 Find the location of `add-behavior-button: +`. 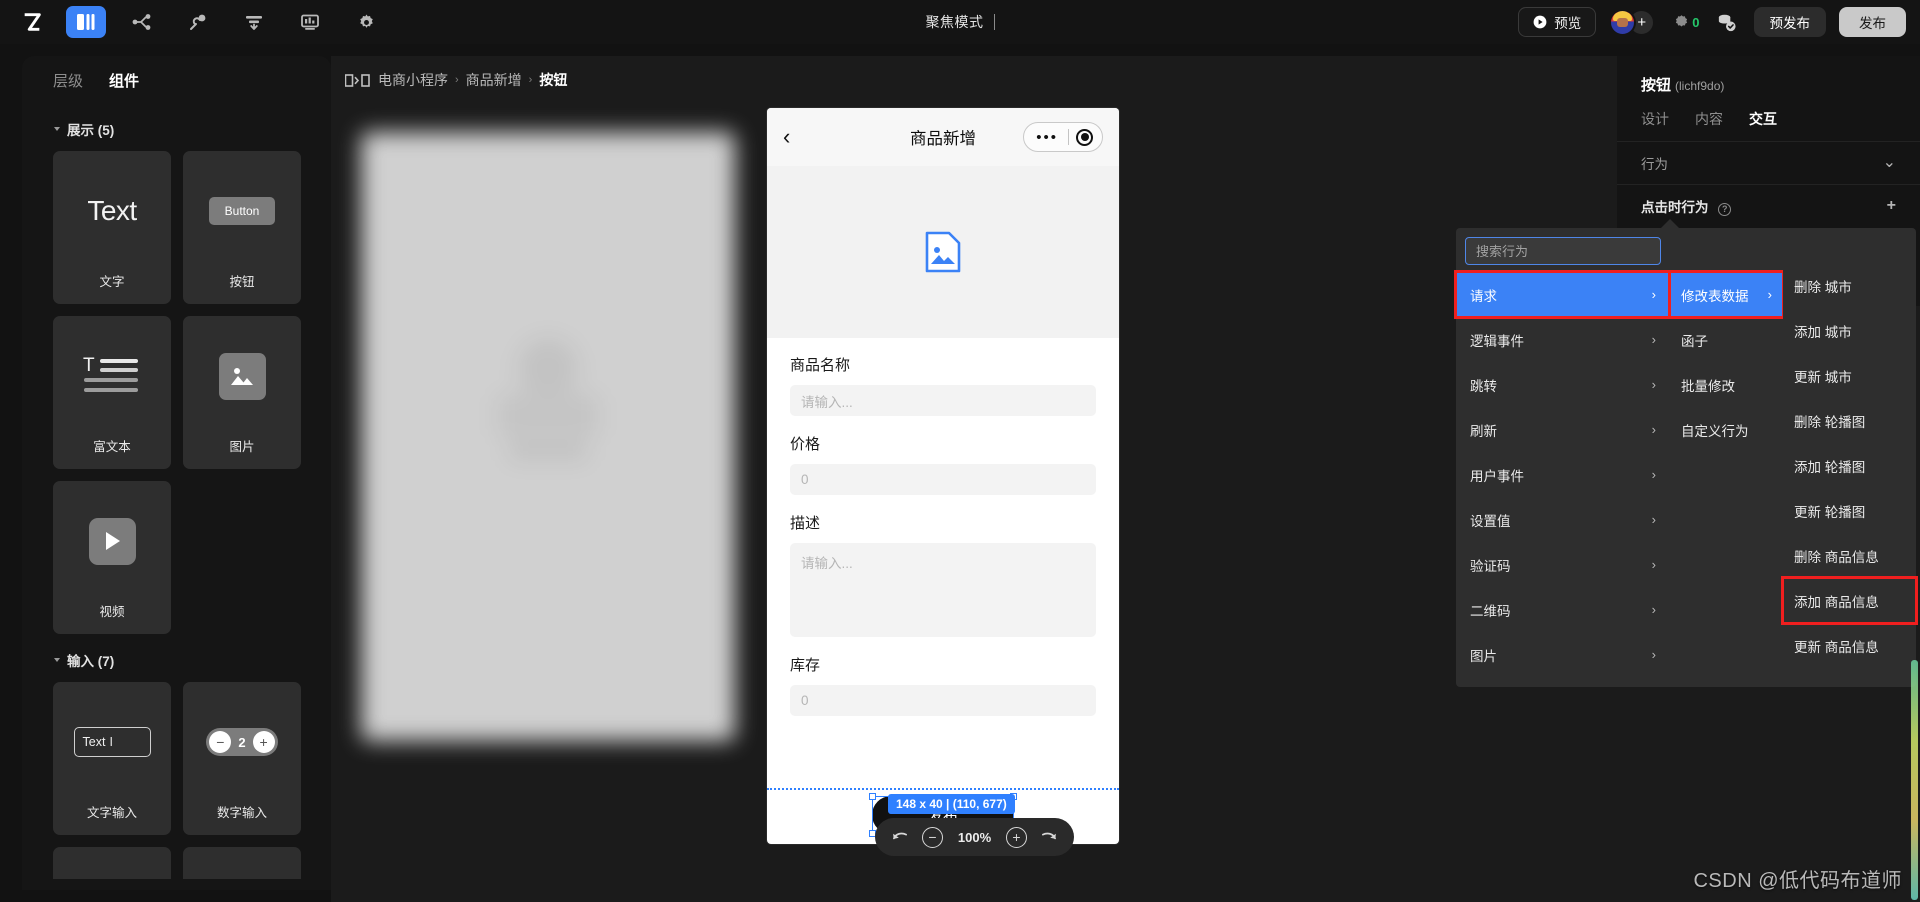

add-behavior-button: + is located at coordinates (1891, 206).